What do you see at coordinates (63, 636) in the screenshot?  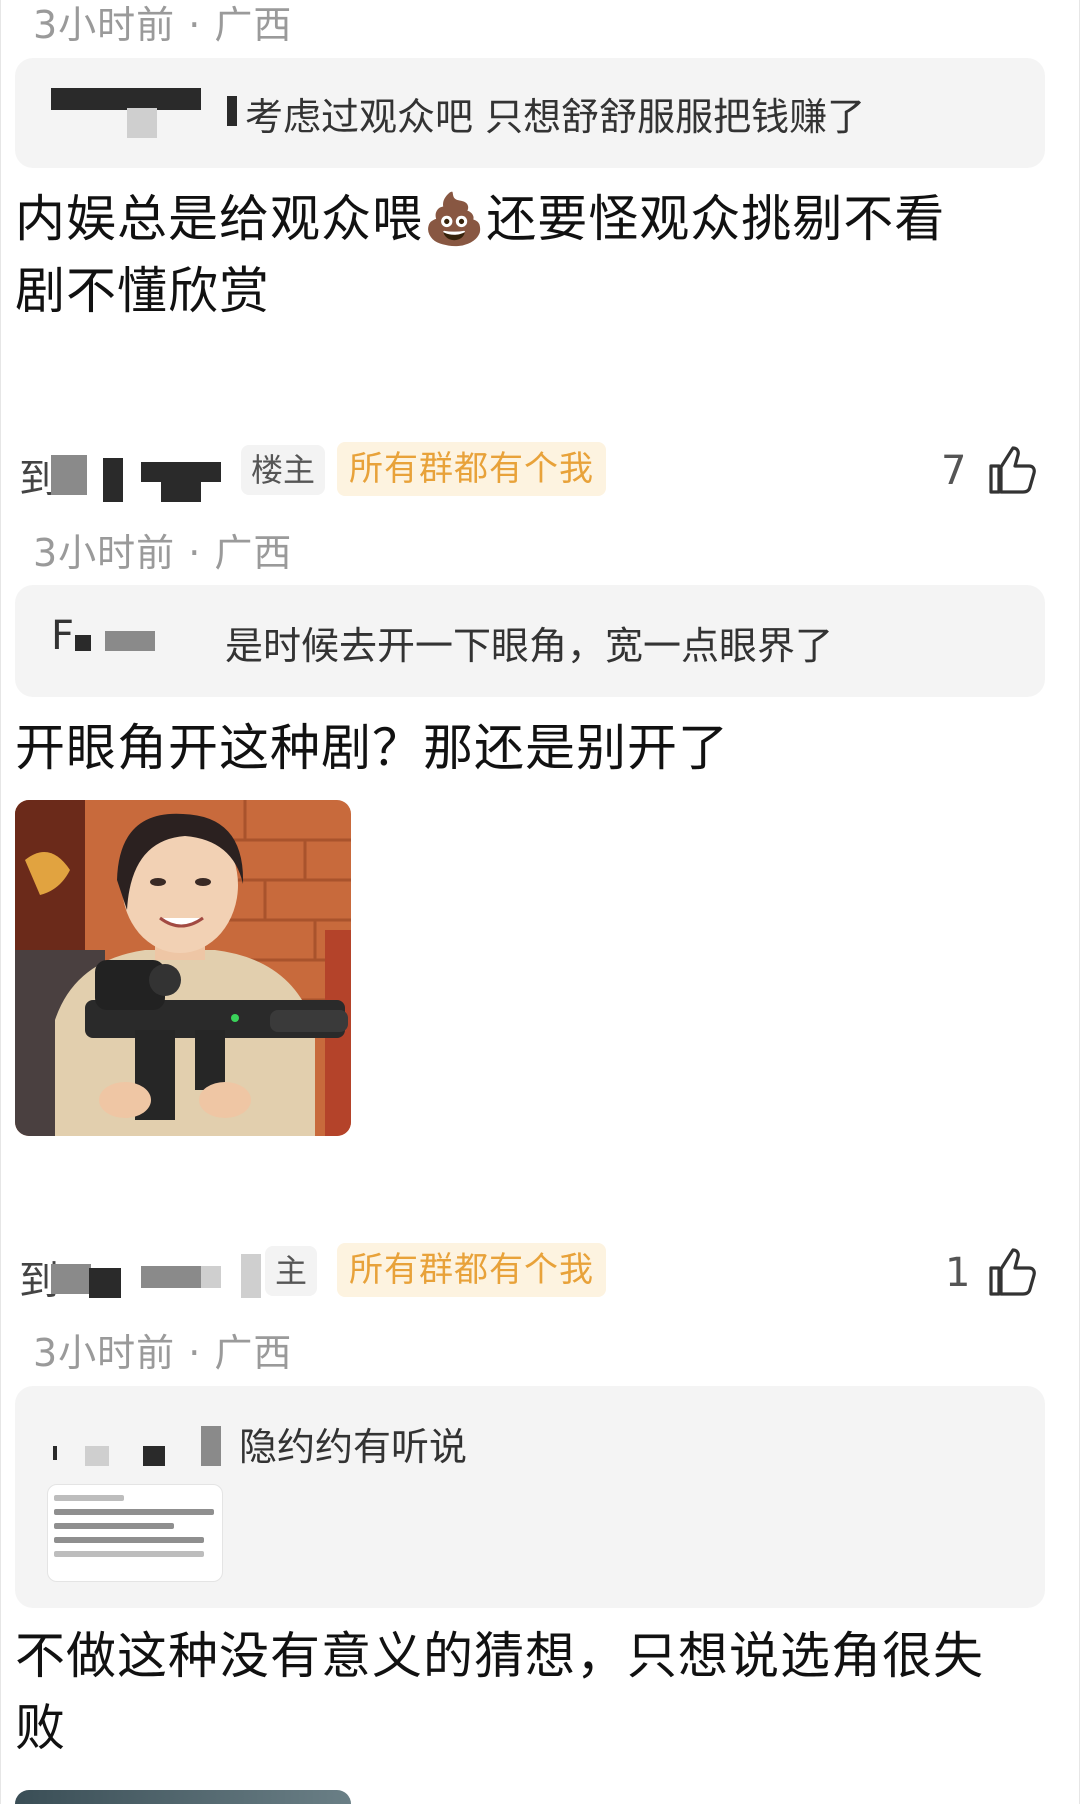 I see `quoted-author: F` at bounding box center [63, 636].